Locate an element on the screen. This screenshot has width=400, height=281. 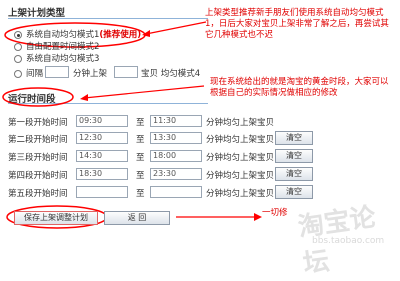
row-label: 第三段开始时间 is located at coordinates (38, 158).